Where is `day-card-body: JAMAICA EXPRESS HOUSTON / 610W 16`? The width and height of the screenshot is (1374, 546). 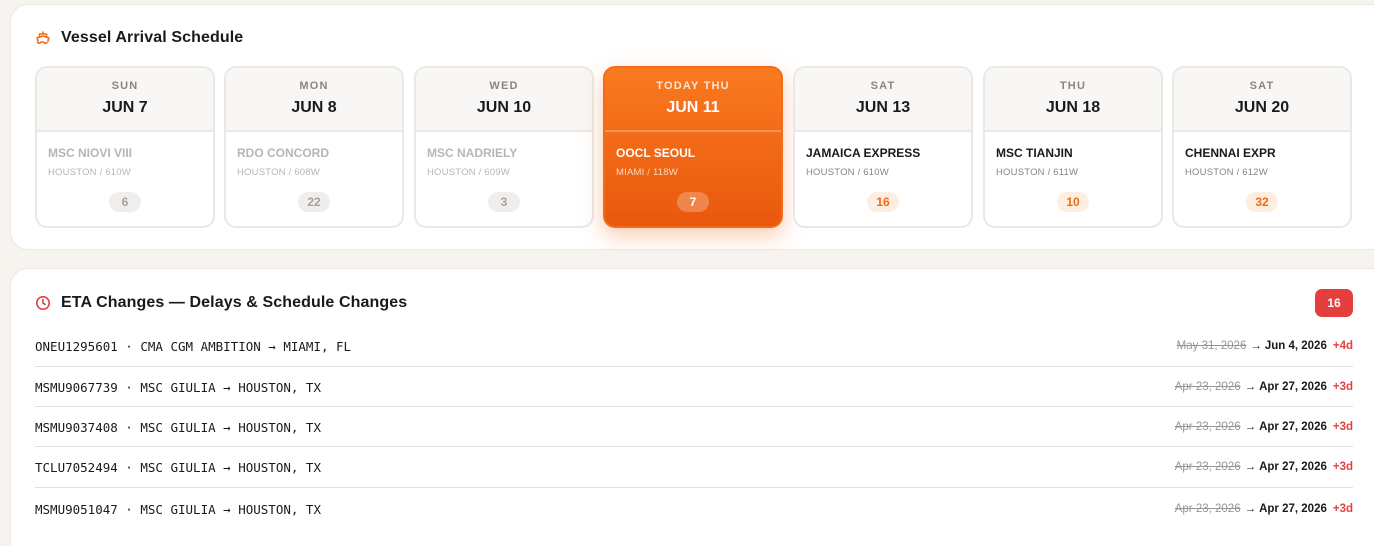 day-card-body: JAMAICA EXPRESS HOUSTON / 610W 16 is located at coordinates (883, 179).